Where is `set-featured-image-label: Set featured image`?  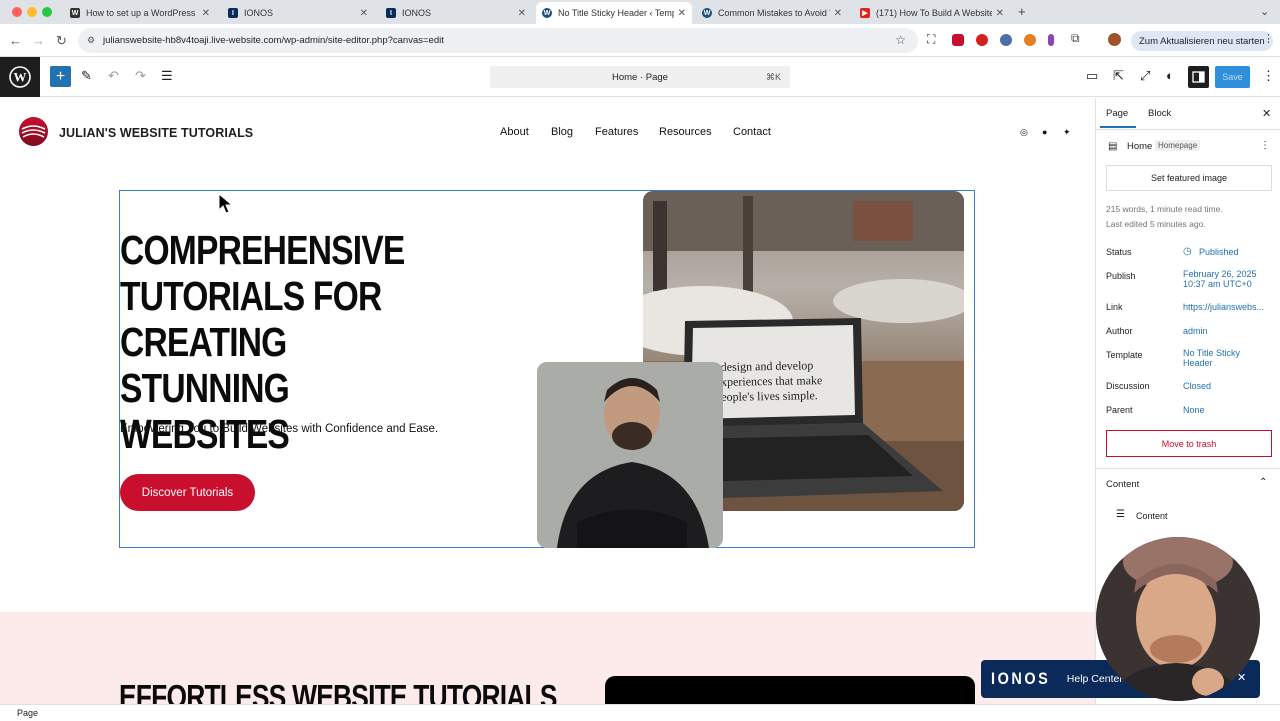 set-featured-image-label: Set featured image is located at coordinates (1189, 178).